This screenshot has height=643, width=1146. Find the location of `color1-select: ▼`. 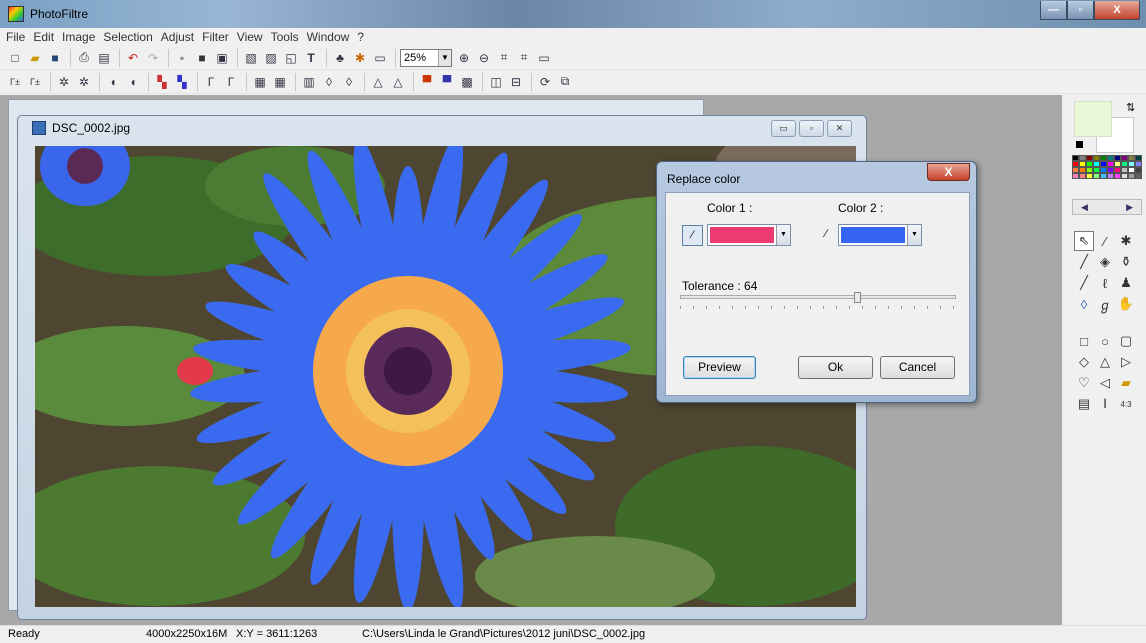

color1-select: ▼ is located at coordinates (749, 235).